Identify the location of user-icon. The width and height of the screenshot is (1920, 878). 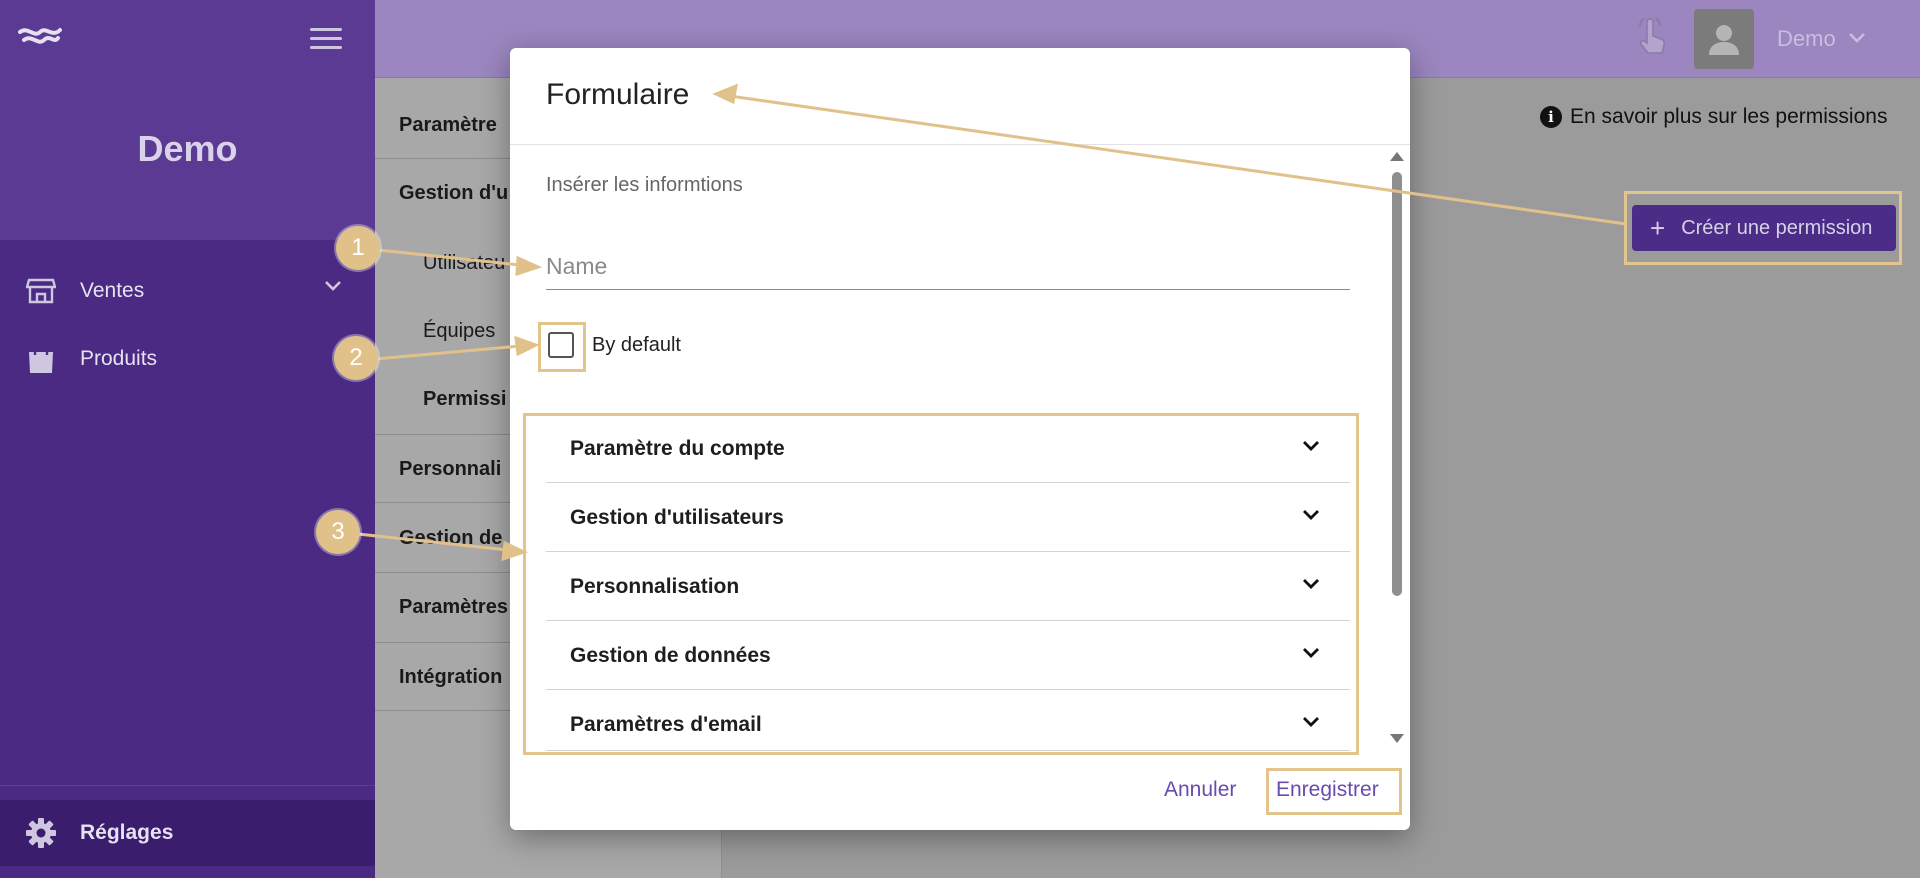
(1724, 40).